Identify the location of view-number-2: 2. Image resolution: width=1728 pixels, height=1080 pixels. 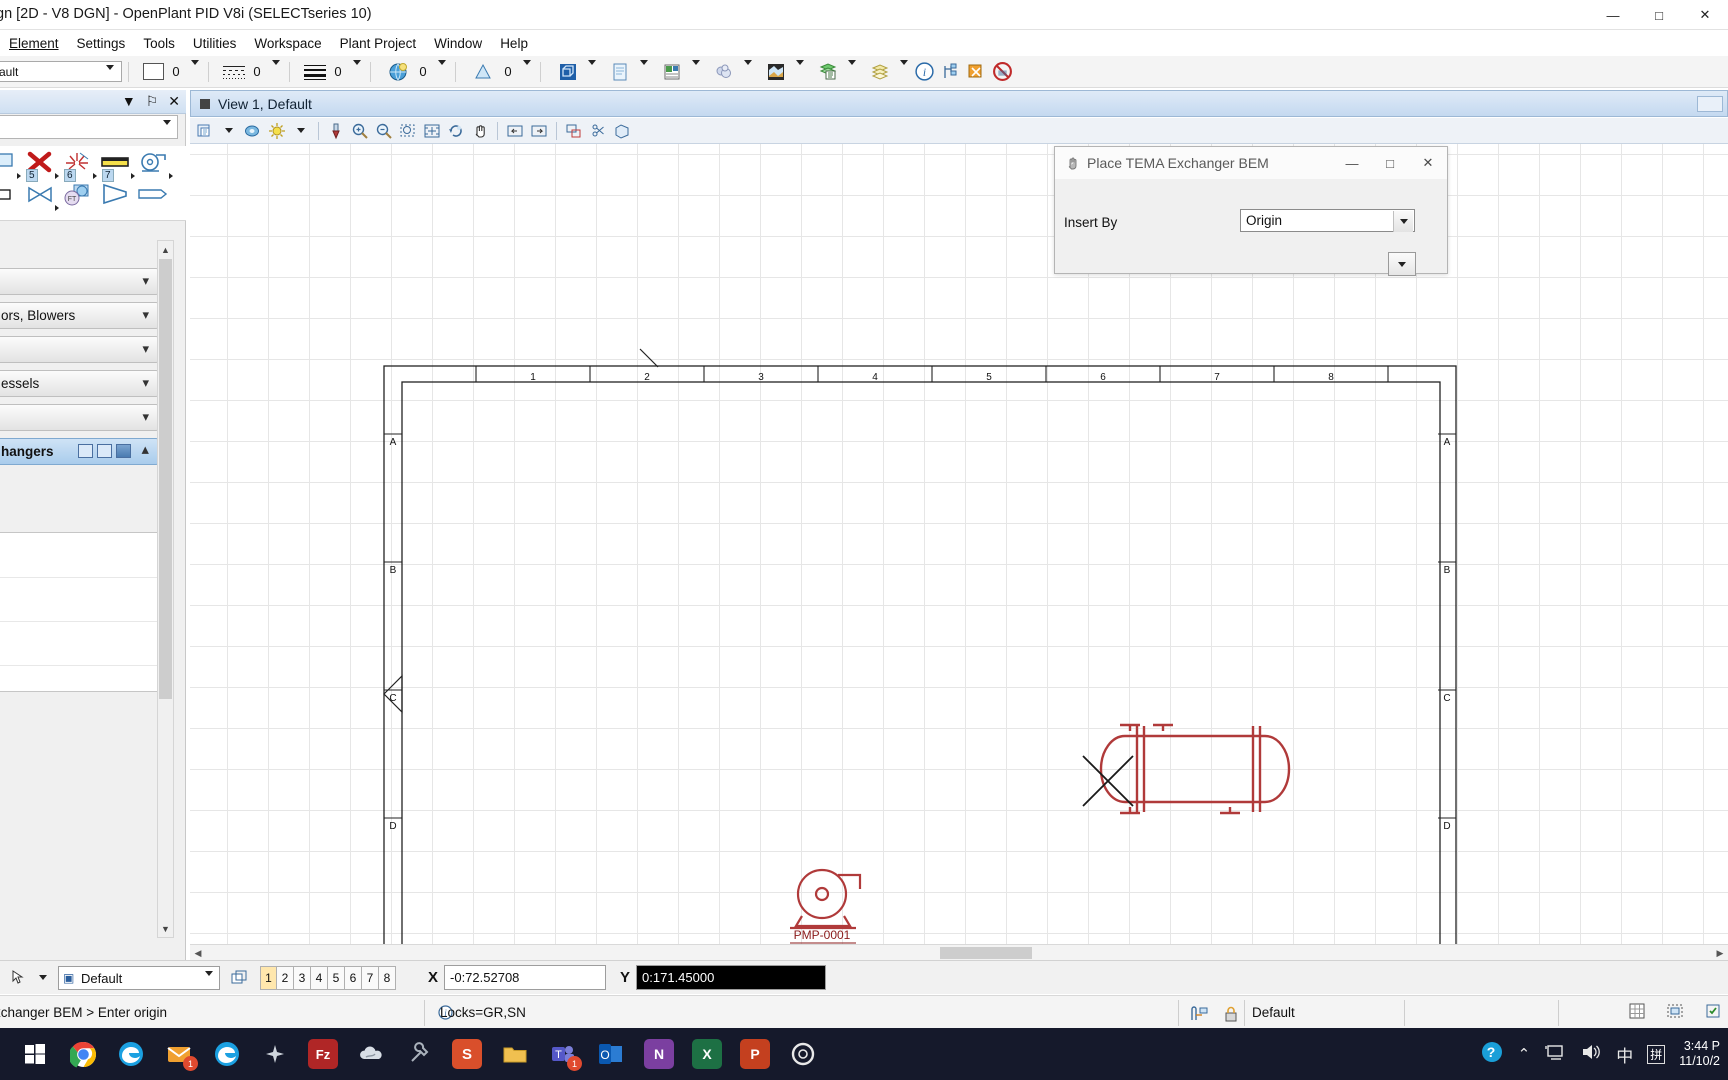
(285, 977).